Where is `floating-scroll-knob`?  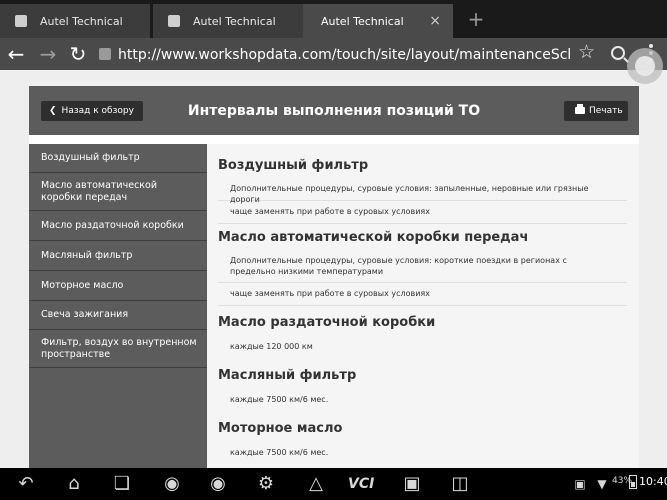 floating-scroll-knob is located at coordinates (645, 66).